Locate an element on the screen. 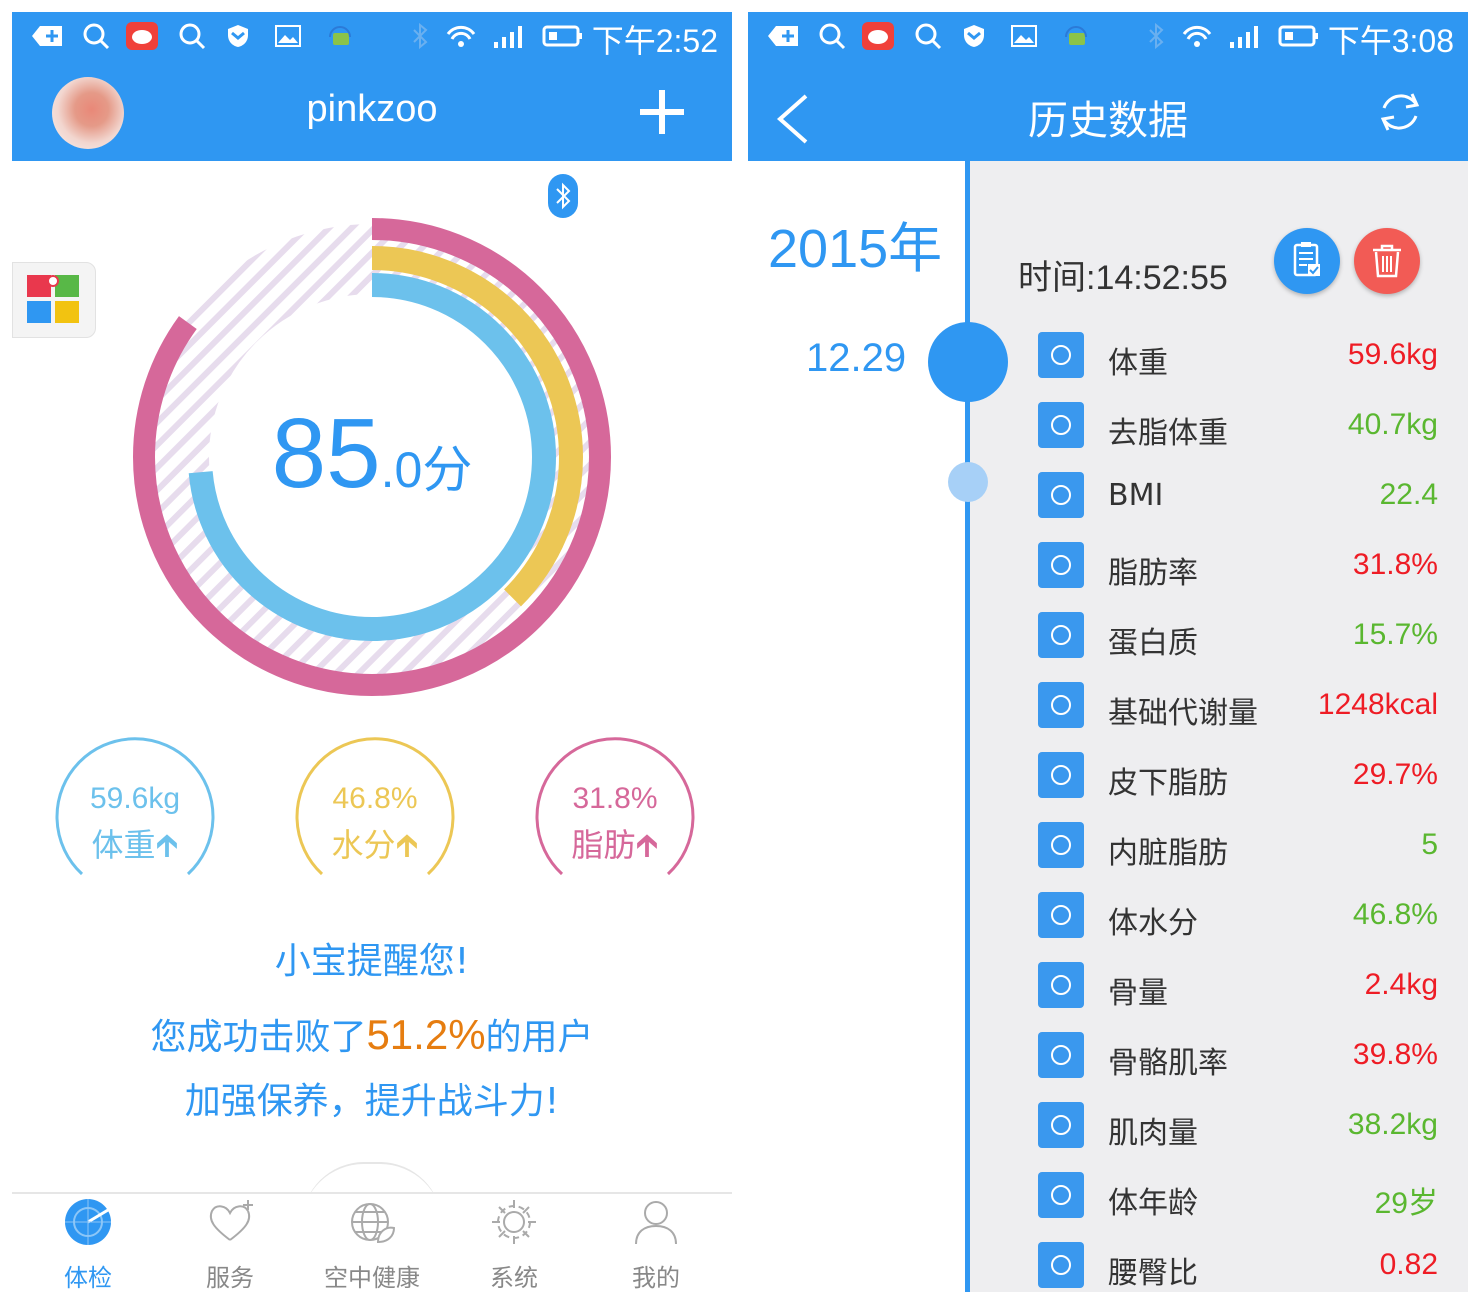 Image resolution: width=1480 pixels, height=1304 pixels. ruler-icon is located at coordinates (1061, 495).